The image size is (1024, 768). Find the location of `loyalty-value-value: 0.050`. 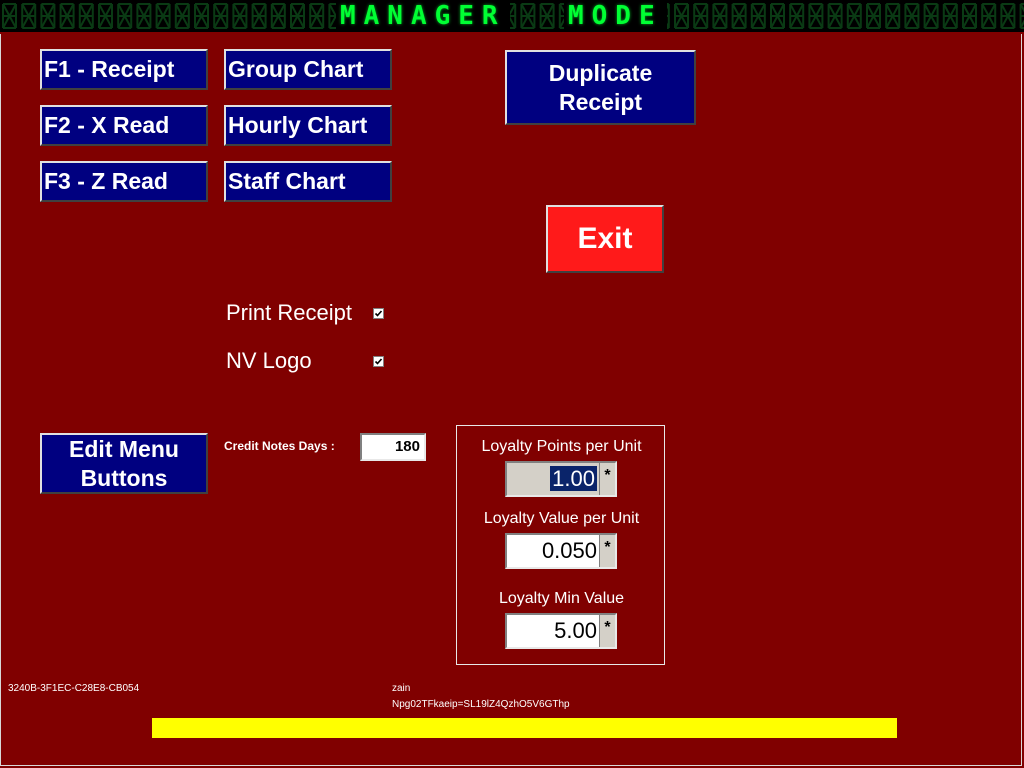

loyalty-value-value: 0.050 is located at coordinates (553, 551).